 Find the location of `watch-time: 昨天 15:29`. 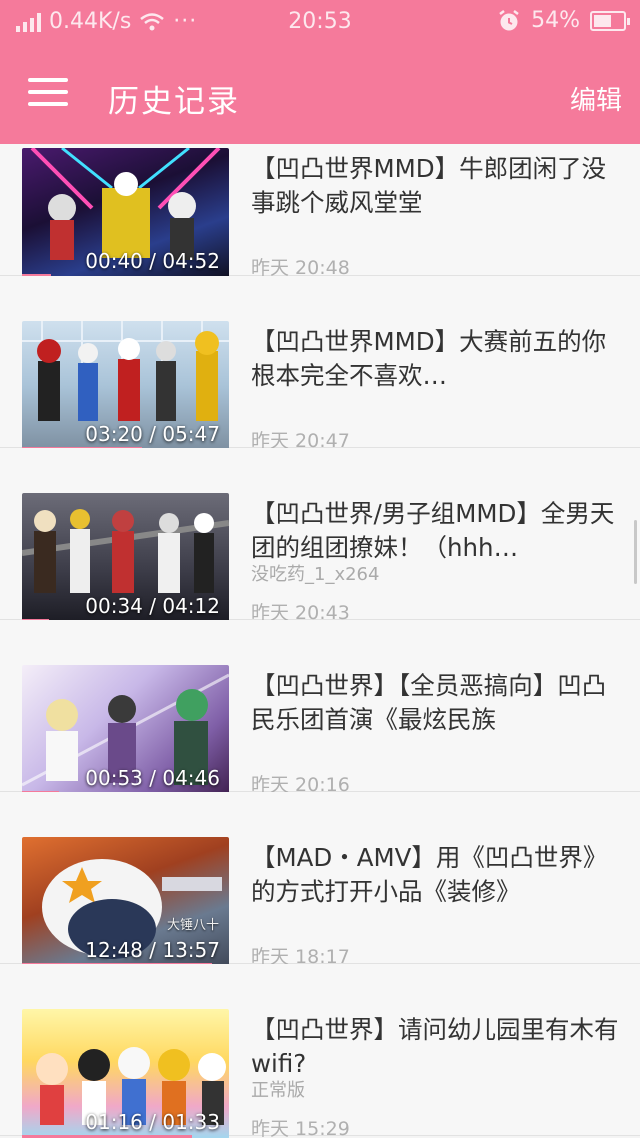

watch-time: 昨天 15:29 is located at coordinates (300, 1128).